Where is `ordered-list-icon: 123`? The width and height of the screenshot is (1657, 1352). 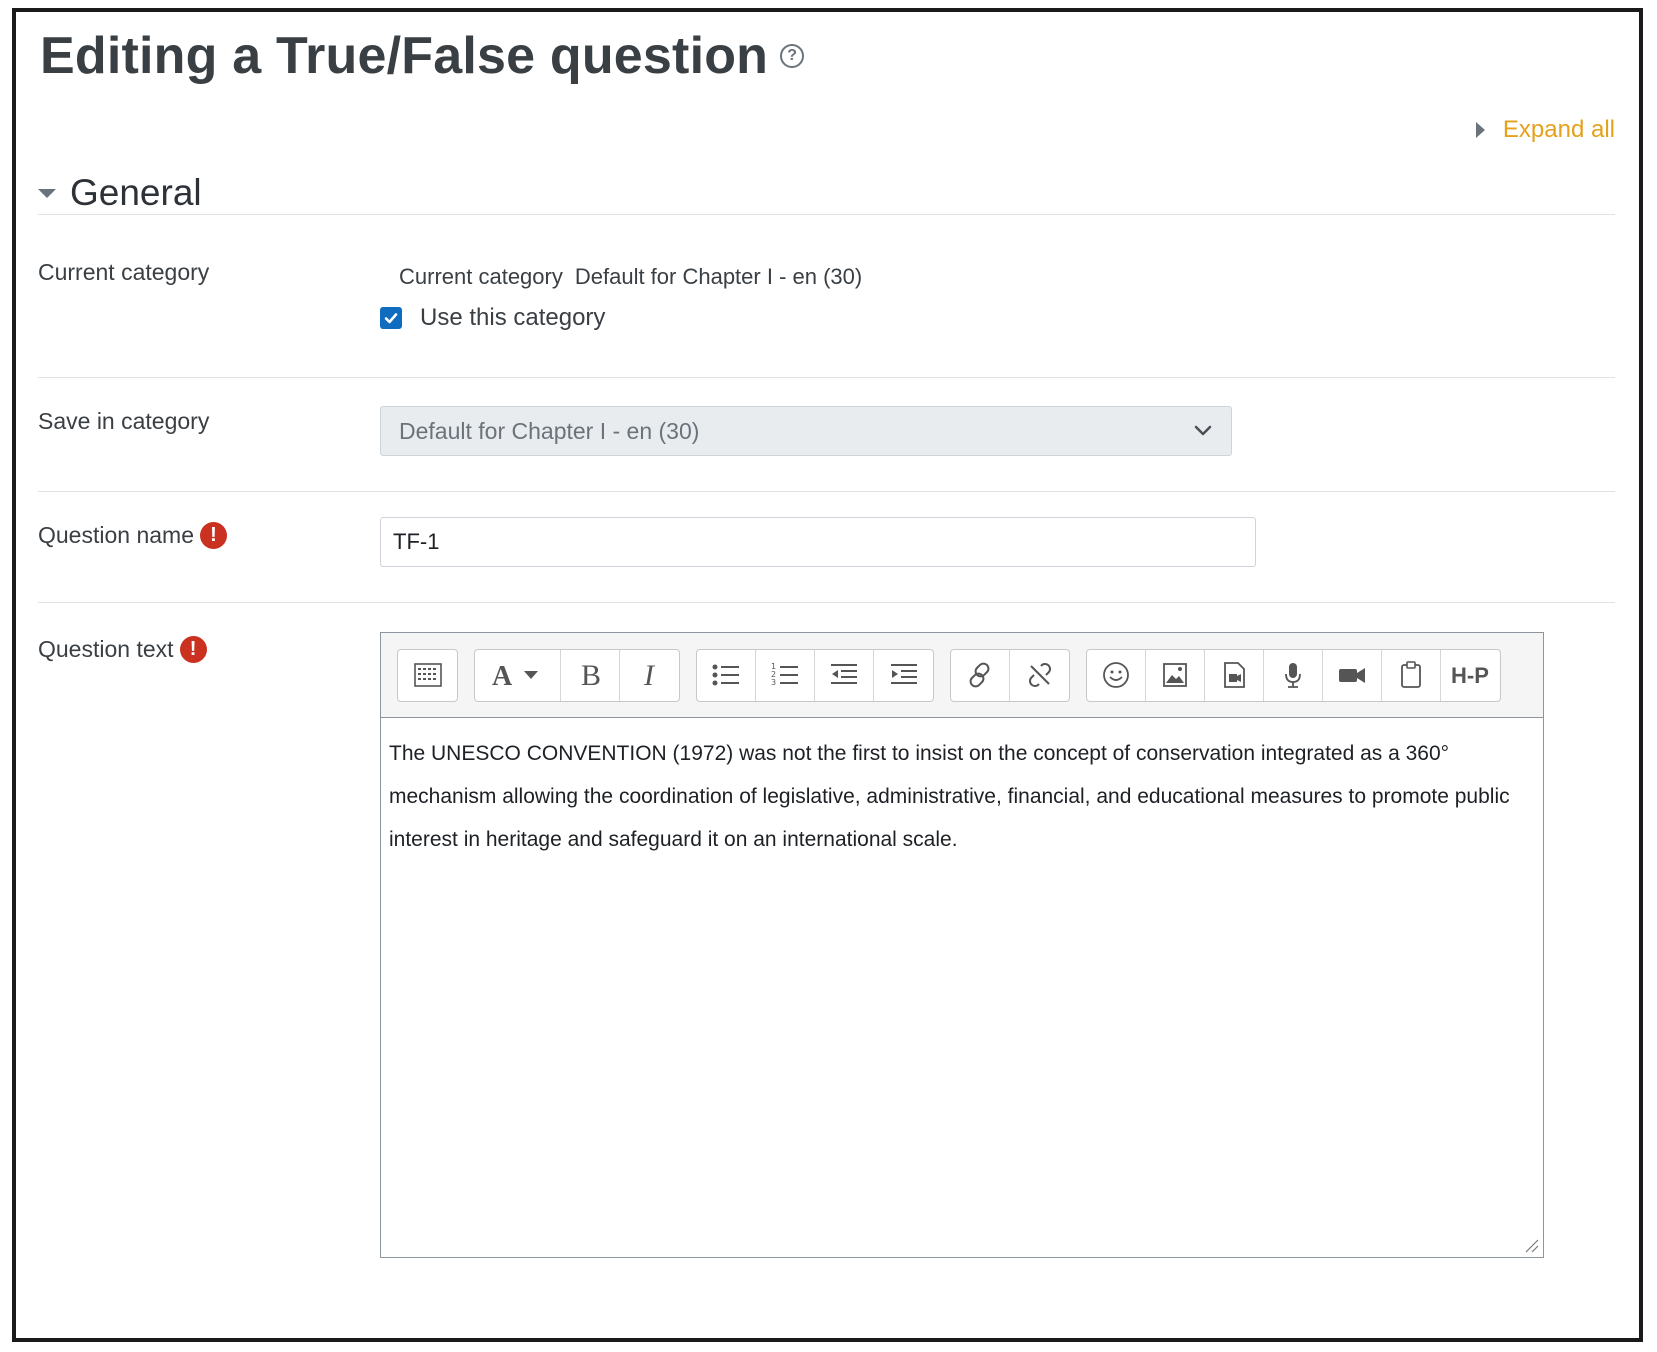 ordered-list-icon: 123 is located at coordinates (784, 674).